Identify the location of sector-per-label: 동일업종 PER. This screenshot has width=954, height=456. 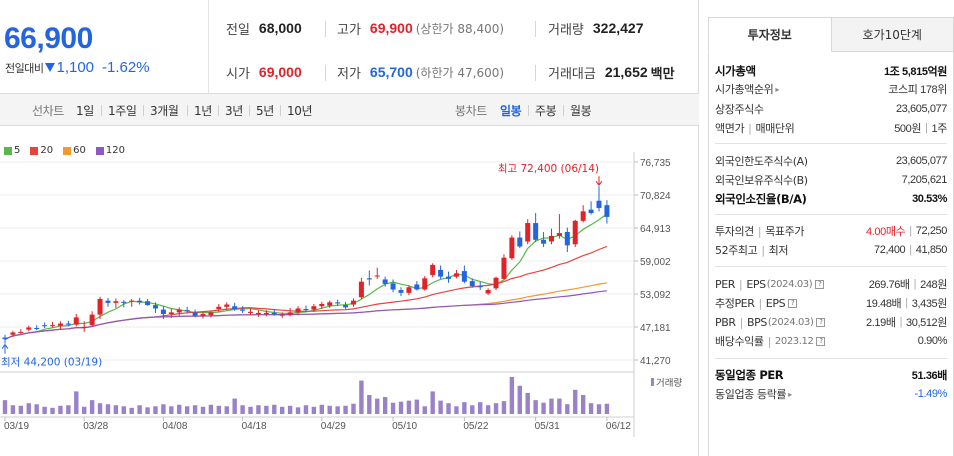
(749, 375).